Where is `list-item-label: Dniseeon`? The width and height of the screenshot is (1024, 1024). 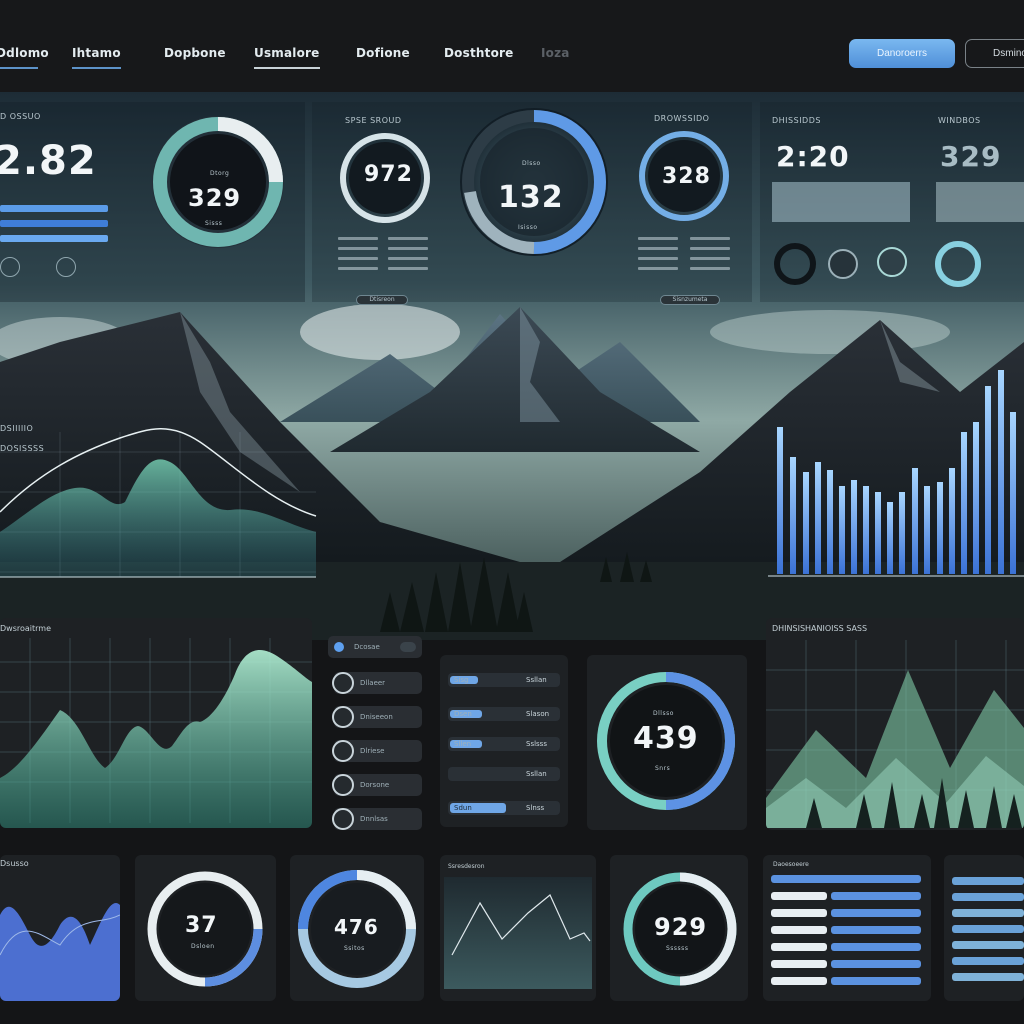
list-item-label: Dniseeon is located at coordinates (376, 717).